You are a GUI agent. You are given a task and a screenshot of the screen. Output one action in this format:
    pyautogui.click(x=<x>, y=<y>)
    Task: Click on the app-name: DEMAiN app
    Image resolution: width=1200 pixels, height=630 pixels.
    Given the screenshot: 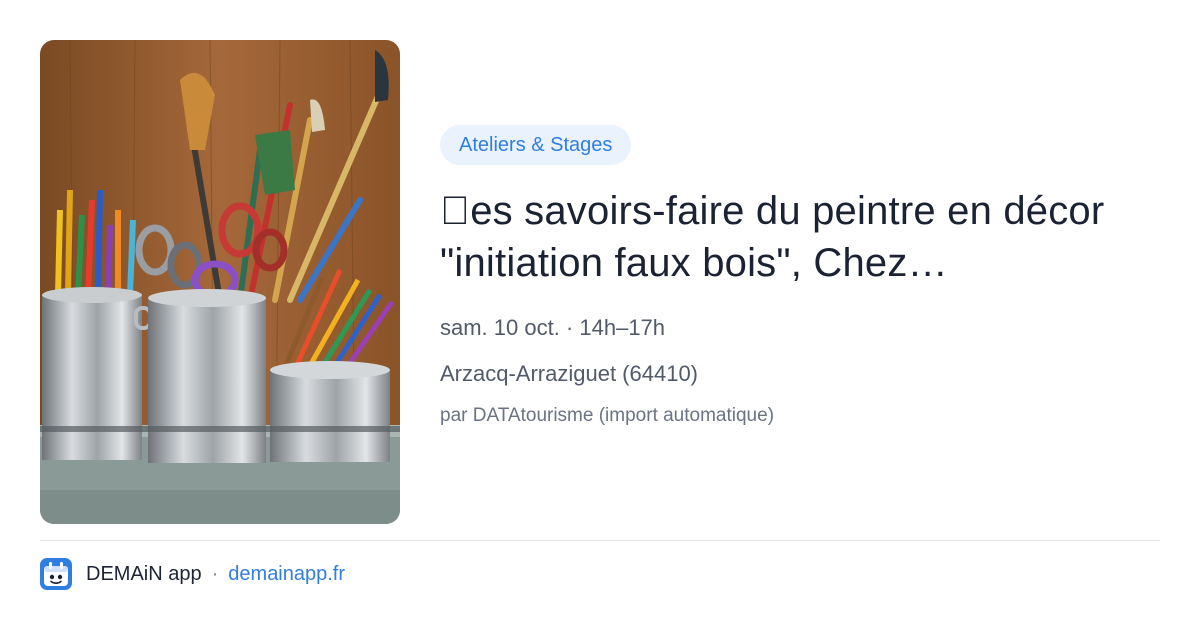 What is the action you would take?
    pyautogui.click(x=144, y=573)
    